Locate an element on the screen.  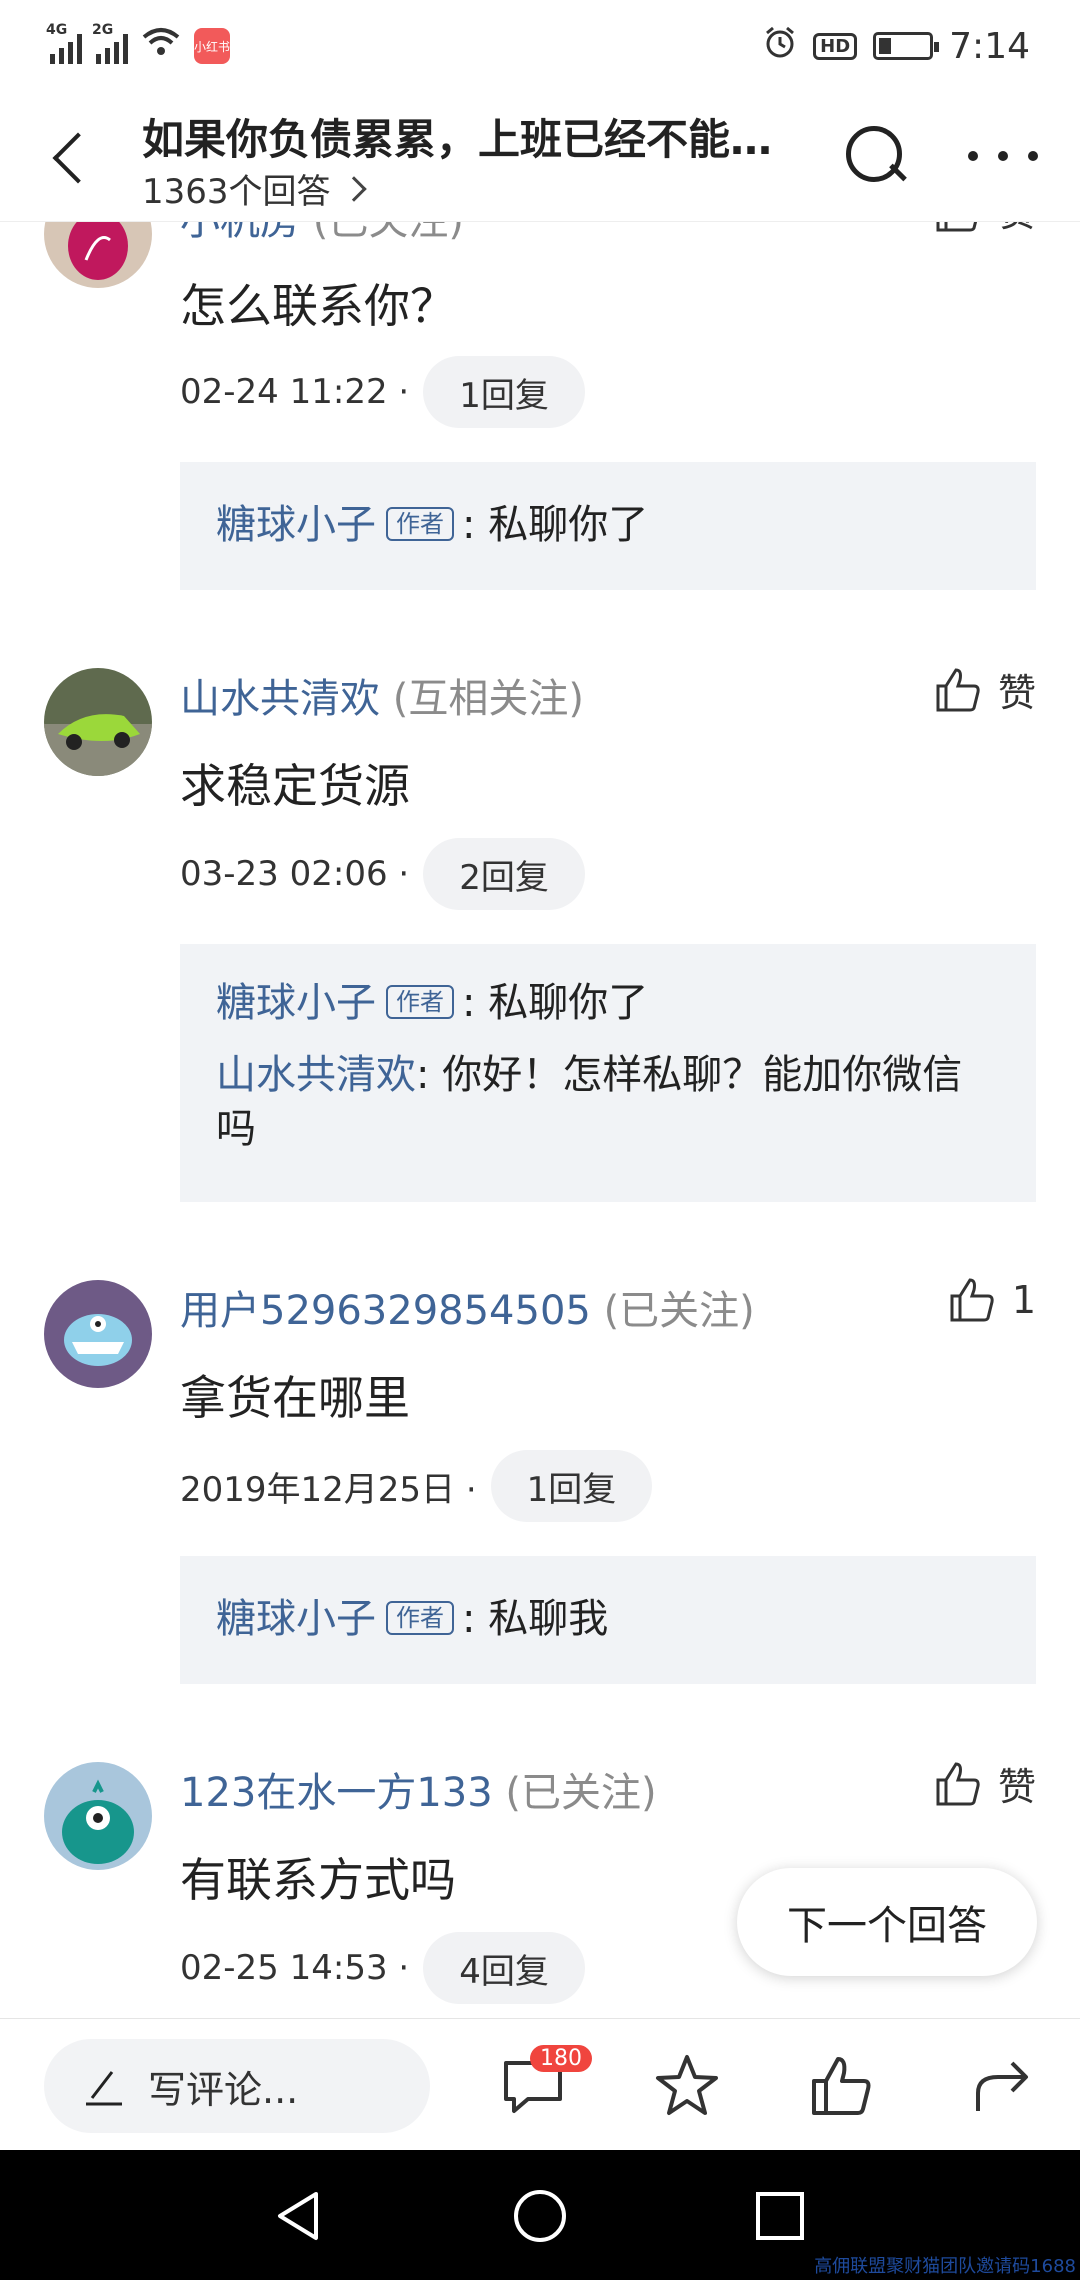
network-type-label: 2G is located at coordinates (103, 30).